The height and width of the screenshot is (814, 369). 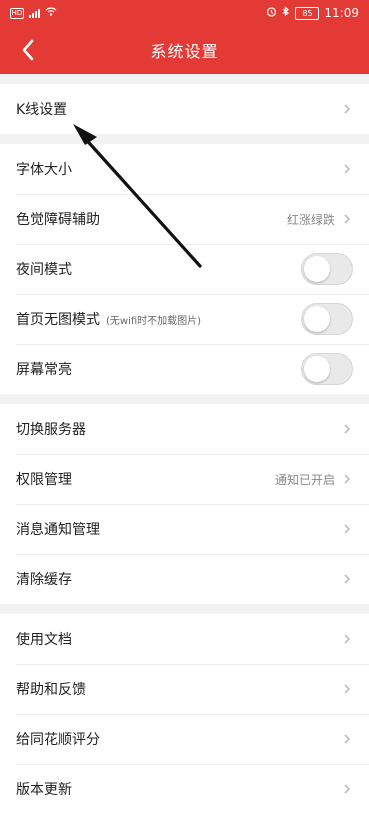 I want to click on row-left: 使用文档, so click(x=44, y=639).